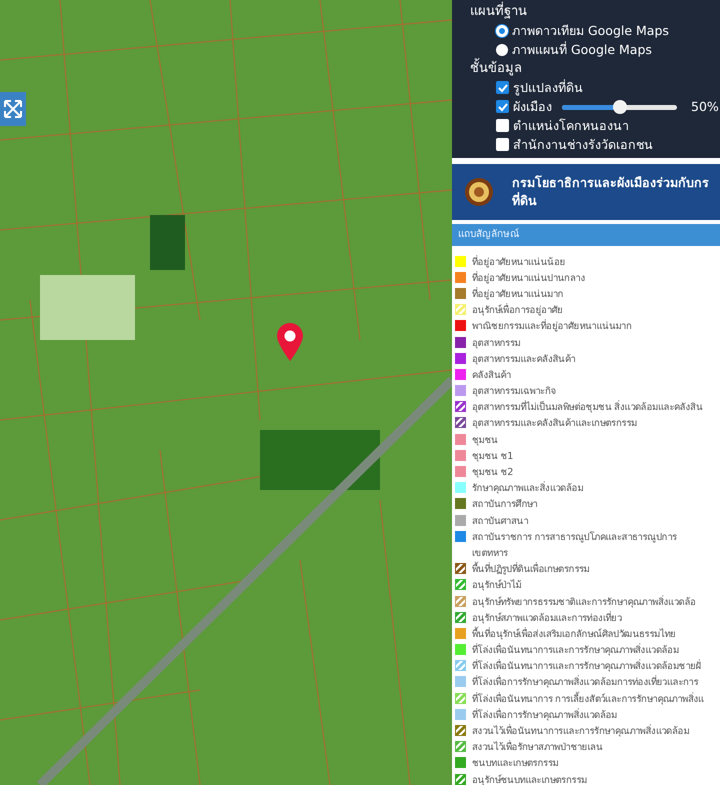 The image size is (720, 785). What do you see at coordinates (586, 235) in the screenshot?
I see `legend-title: แถบสัญลักษณ์` at bounding box center [586, 235].